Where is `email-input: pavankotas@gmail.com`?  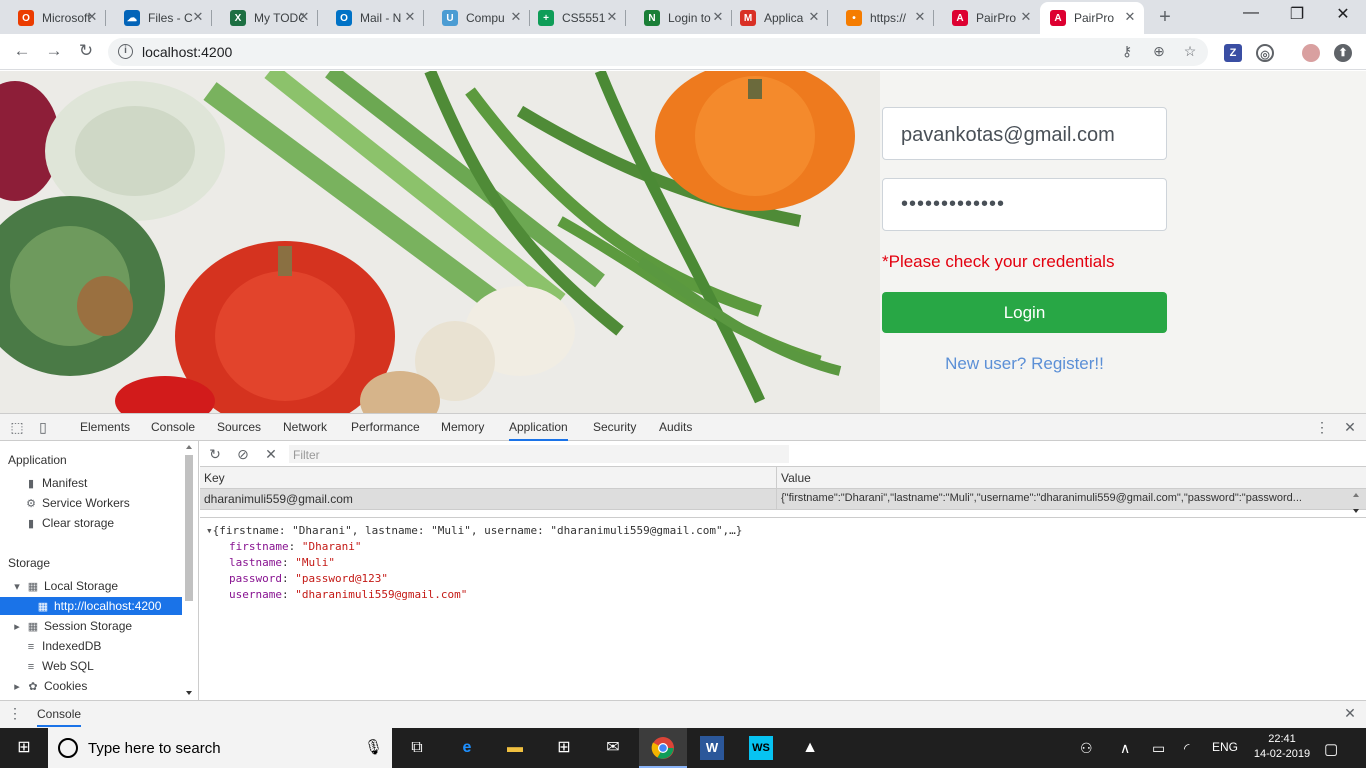
email-input: pavankotas@gmail.com is located at coordinates (1024, 133).